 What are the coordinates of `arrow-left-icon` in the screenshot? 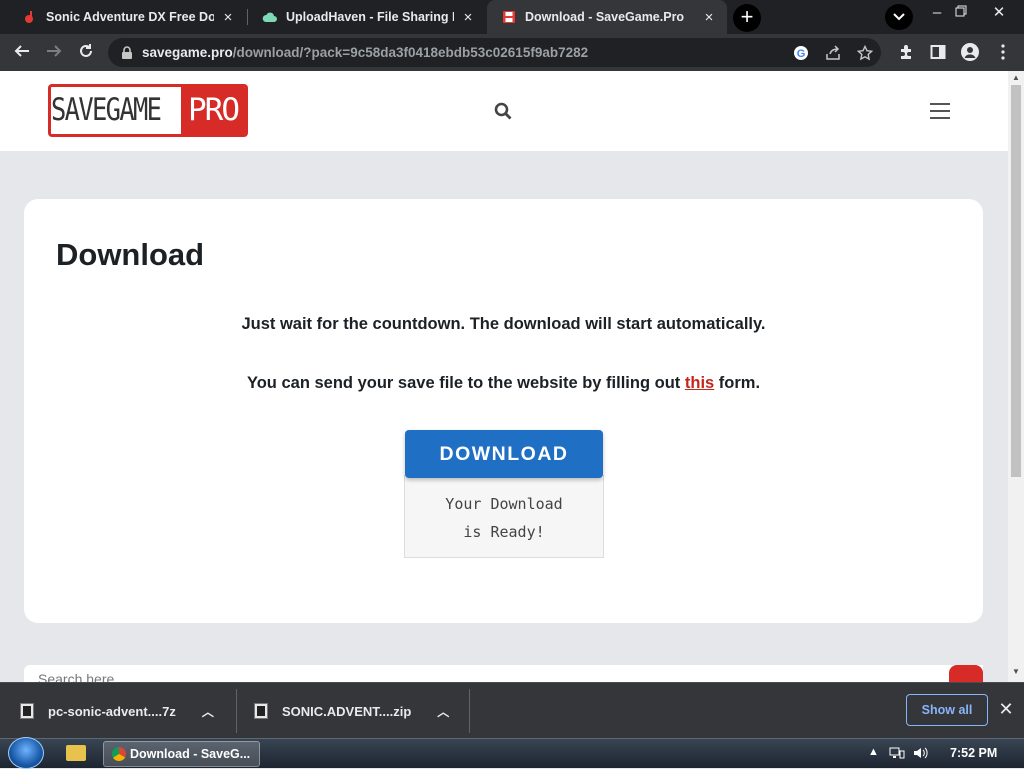 It's located at (21, 51).